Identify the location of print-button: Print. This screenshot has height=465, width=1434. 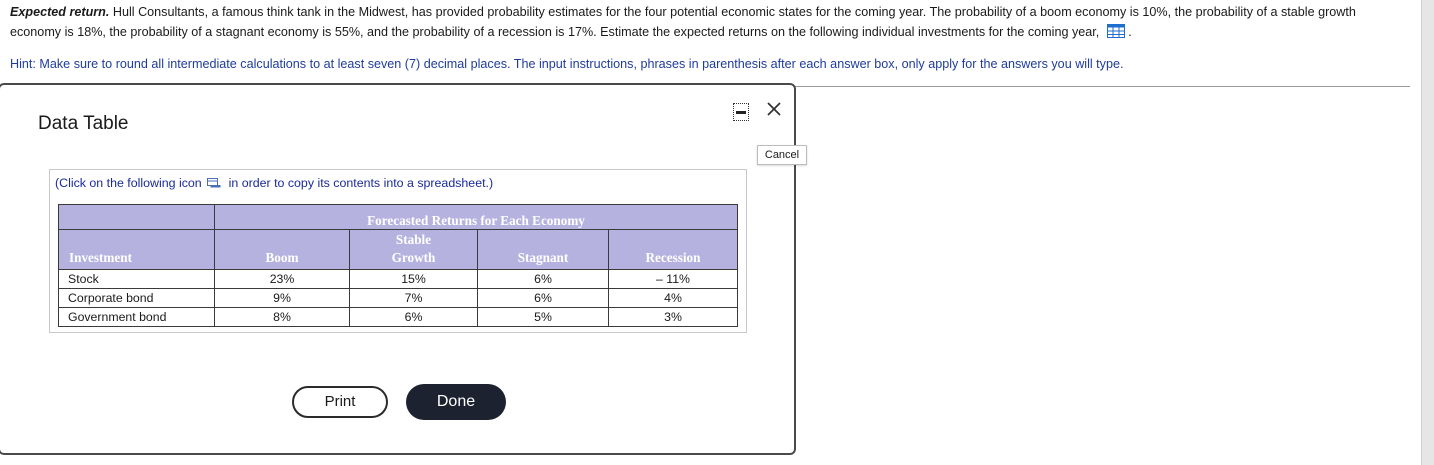
(340, 402).